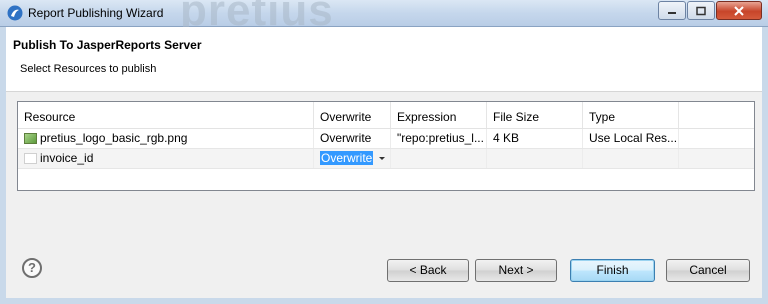 The image size is (768, 304). I want to click on resource-name: pretius_logo_basic_rgb.png, so click(114, 138).